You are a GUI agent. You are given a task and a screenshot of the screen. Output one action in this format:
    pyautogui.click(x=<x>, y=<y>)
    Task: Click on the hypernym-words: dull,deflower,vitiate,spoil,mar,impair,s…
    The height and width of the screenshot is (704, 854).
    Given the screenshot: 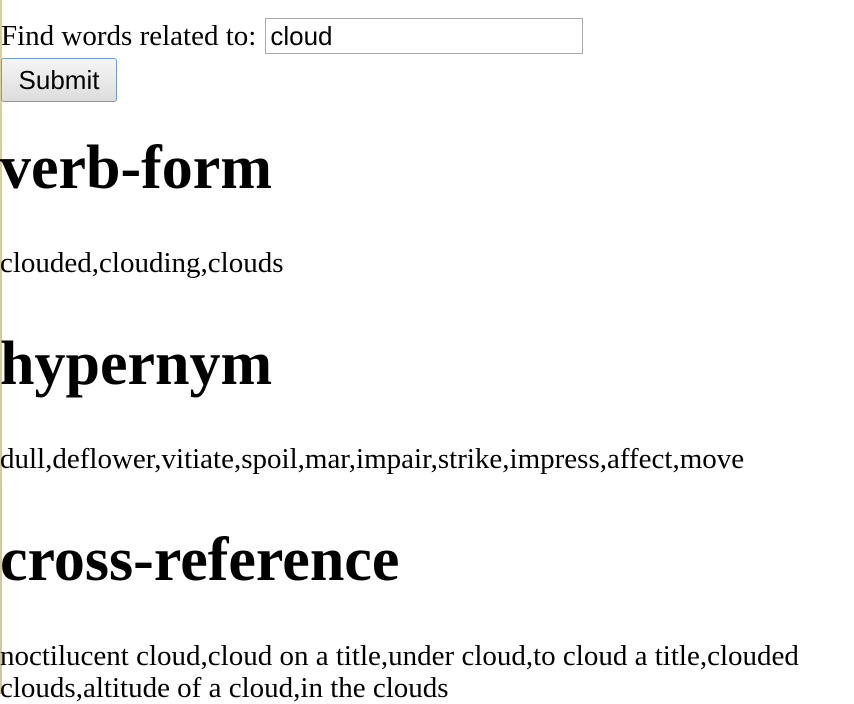 What is the action you would take?
    pyautogui.click(x=372, y=459)
    